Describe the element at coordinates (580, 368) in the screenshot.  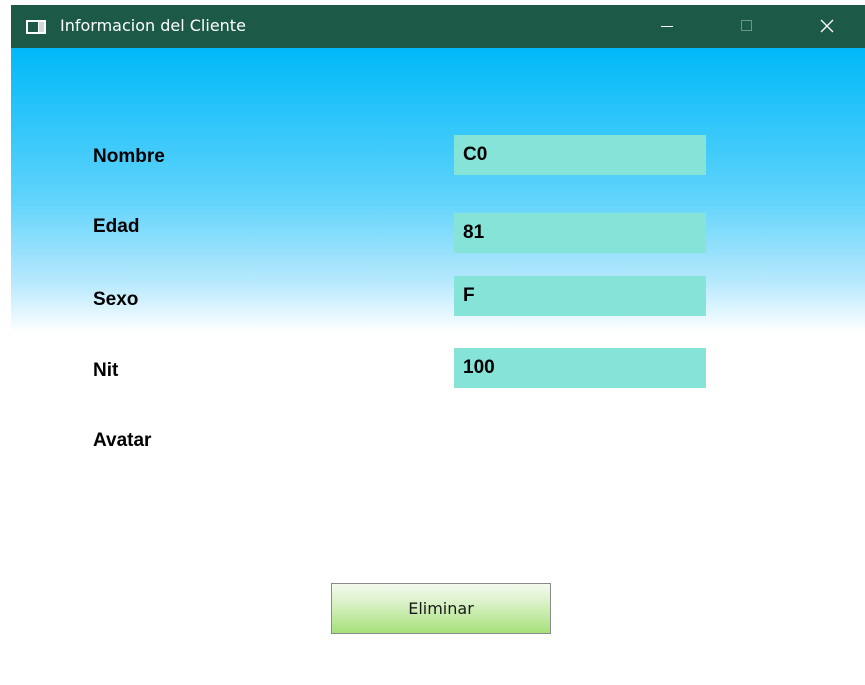
I see `nit-value: 100` at that location.